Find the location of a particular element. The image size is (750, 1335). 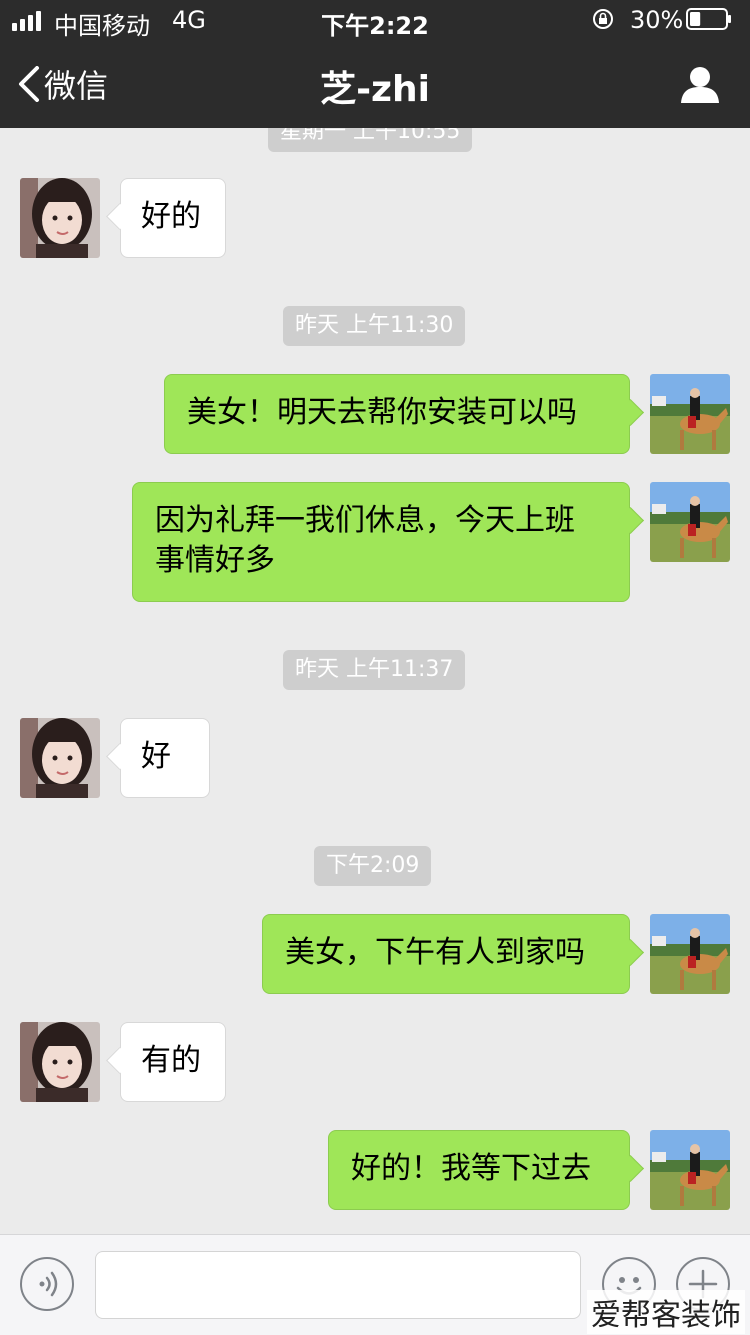

outgoing-message: 好的！我等下过去 is located at coordinates (479, 1170).